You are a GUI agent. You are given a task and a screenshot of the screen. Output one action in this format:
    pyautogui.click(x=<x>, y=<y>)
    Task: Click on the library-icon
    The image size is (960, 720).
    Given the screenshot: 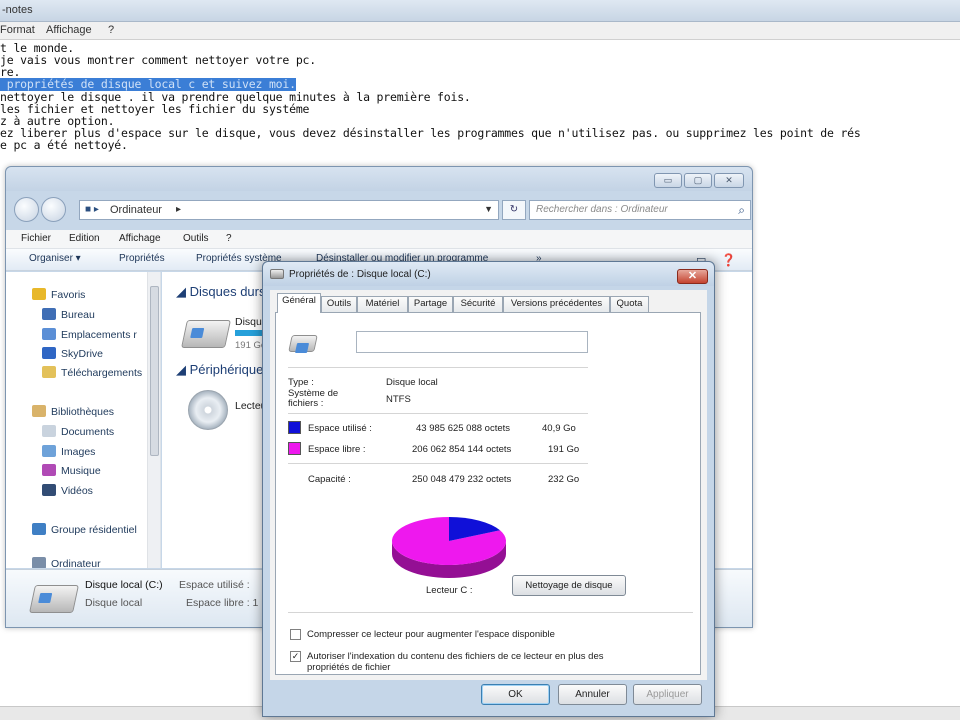 What is the action you would take?
    pyautogui.click(x=39, y=411)
    